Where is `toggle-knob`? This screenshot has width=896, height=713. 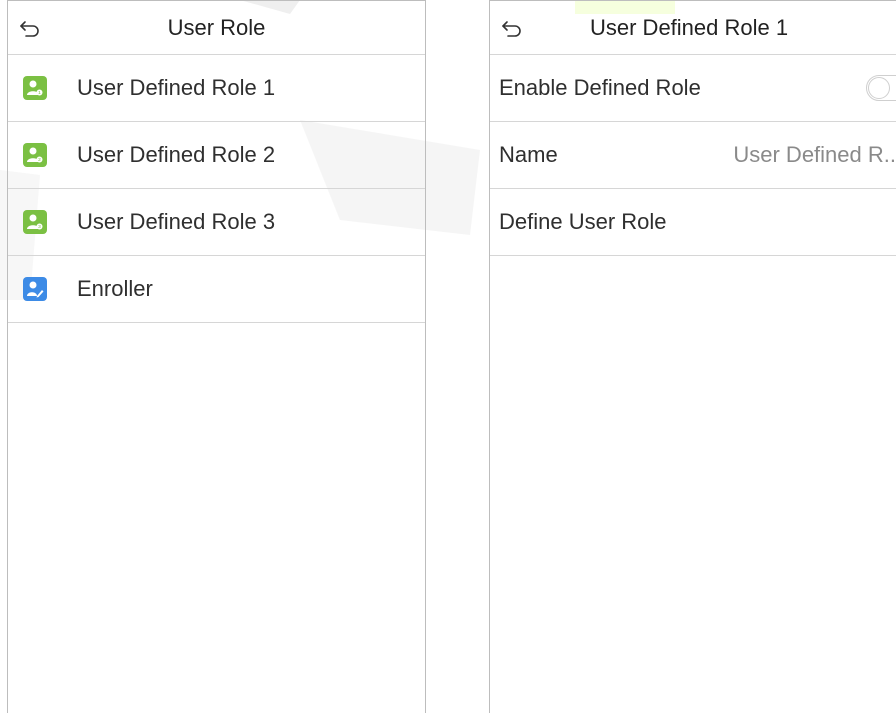 toggle-knob is located at coordinates (879, 88).